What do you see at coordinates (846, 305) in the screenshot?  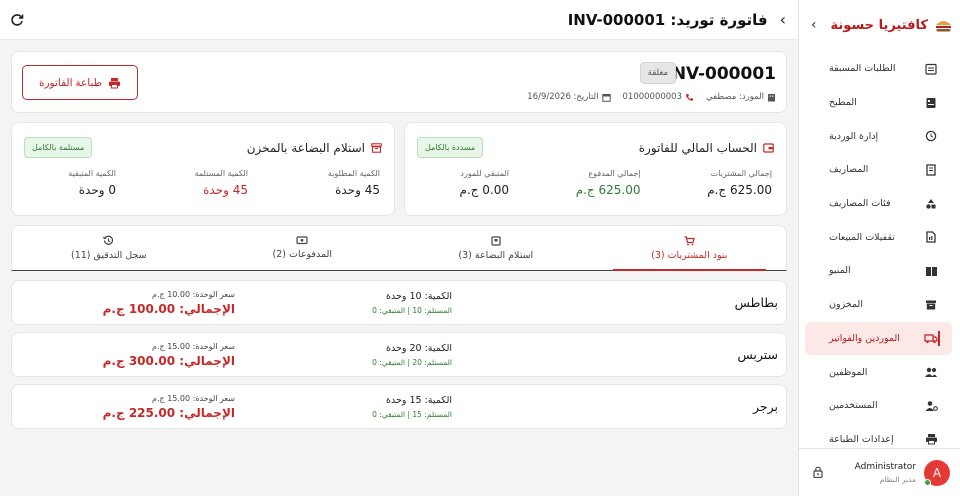 I see `sidebar-item-label: المخزون` at bounding box center [846, 305].